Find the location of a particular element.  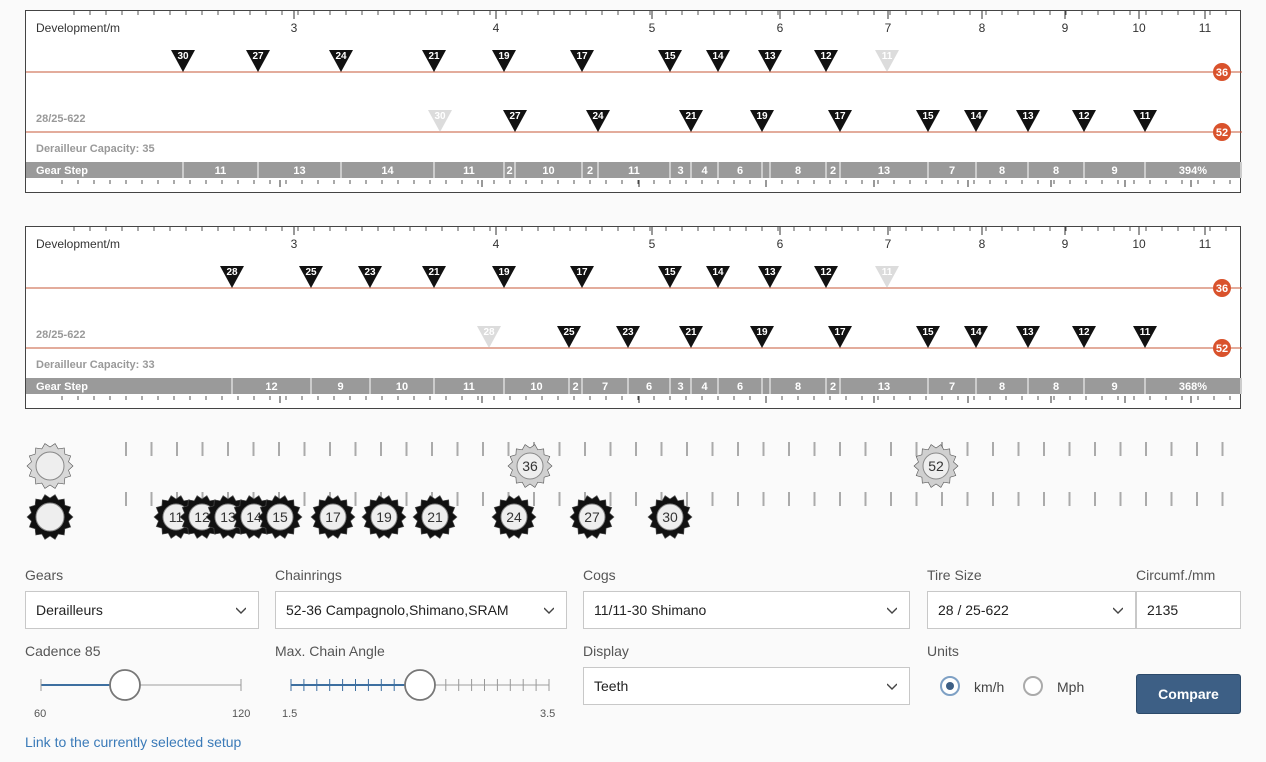

gear-step-label: Gear Step is located at coordinates (62, 171).